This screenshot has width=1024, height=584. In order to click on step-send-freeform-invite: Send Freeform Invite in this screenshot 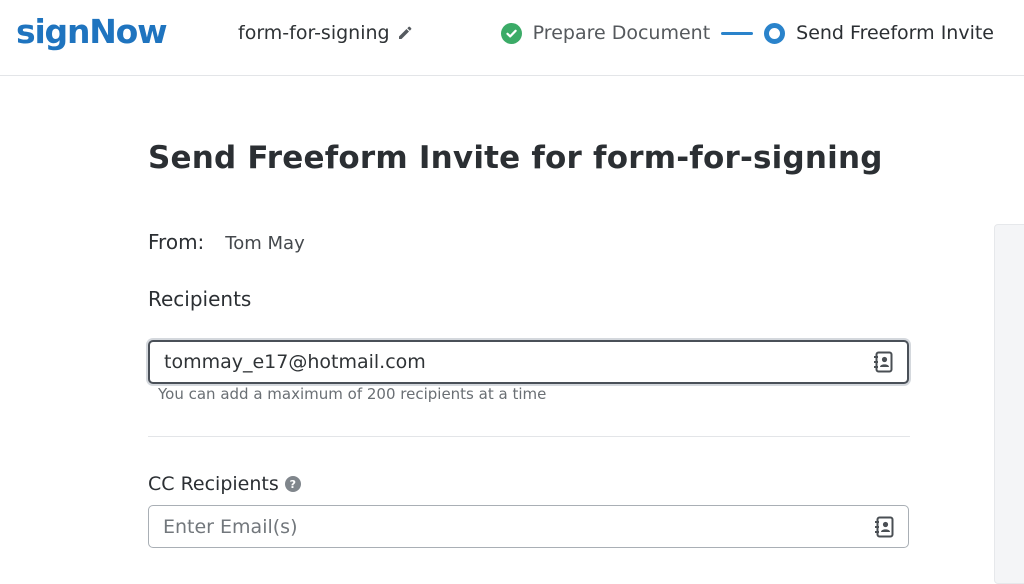, I will do `click(879, 33)`.